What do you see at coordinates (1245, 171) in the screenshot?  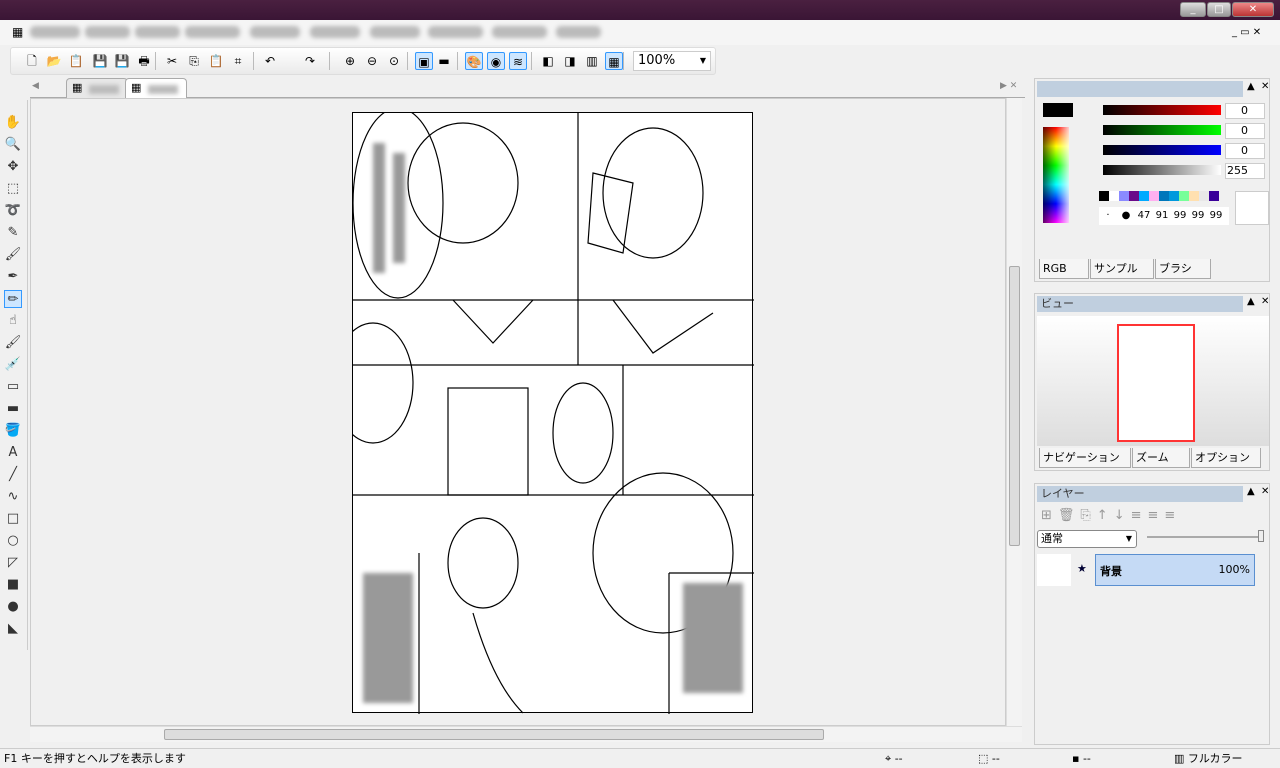 I see `alpha-value: 255` at bounding box center [1245, 171].